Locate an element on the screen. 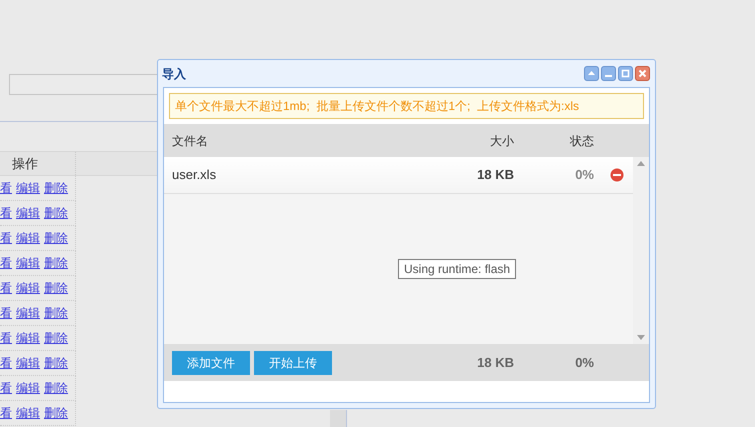  square-icon is located at coordinates (625, 73).